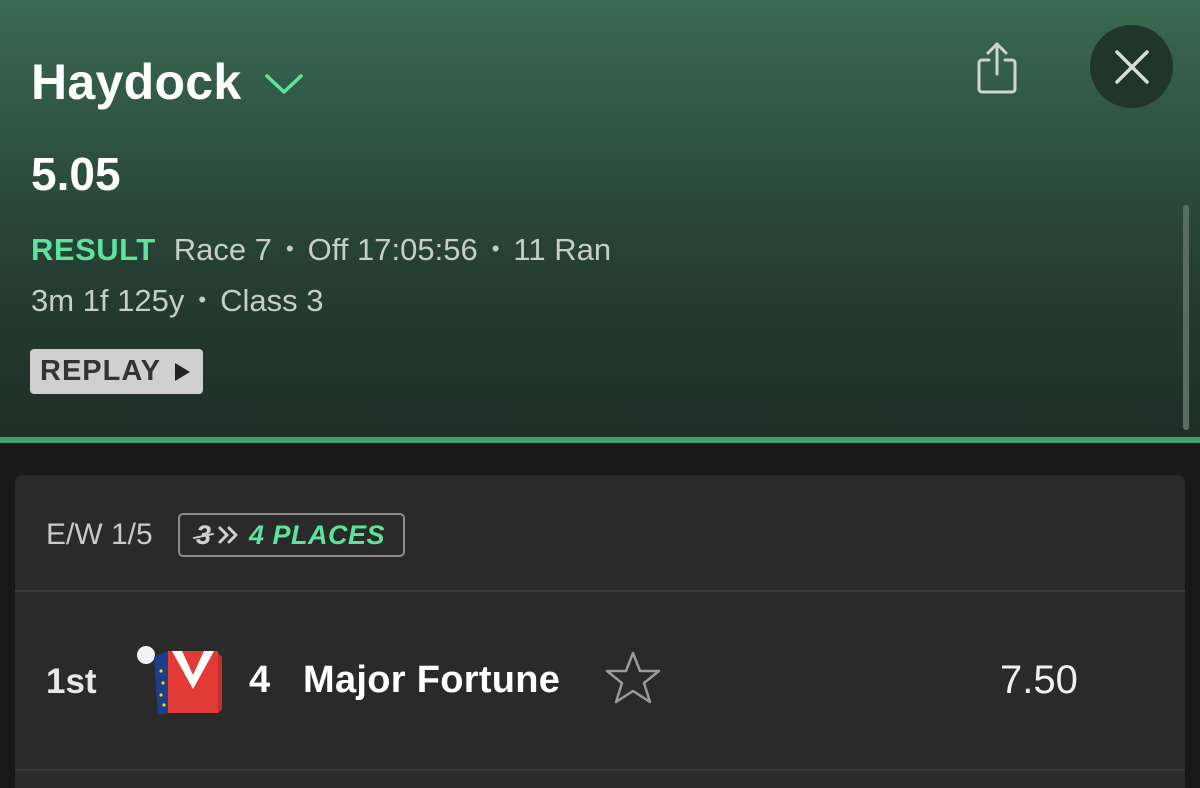 The image size is (1200, 788). Describe the element at coordinates (76, 174) in the screenshot. I see `race-time: 5.05` at that location.